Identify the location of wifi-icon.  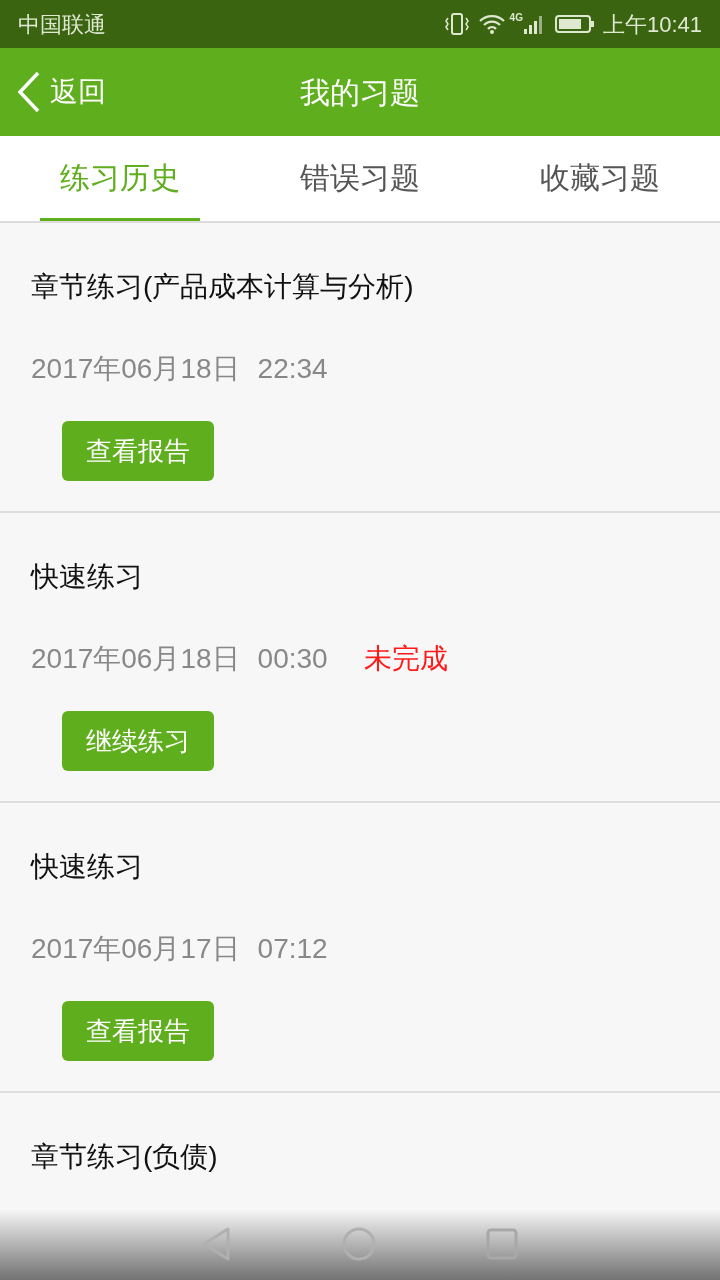
(491, 24).